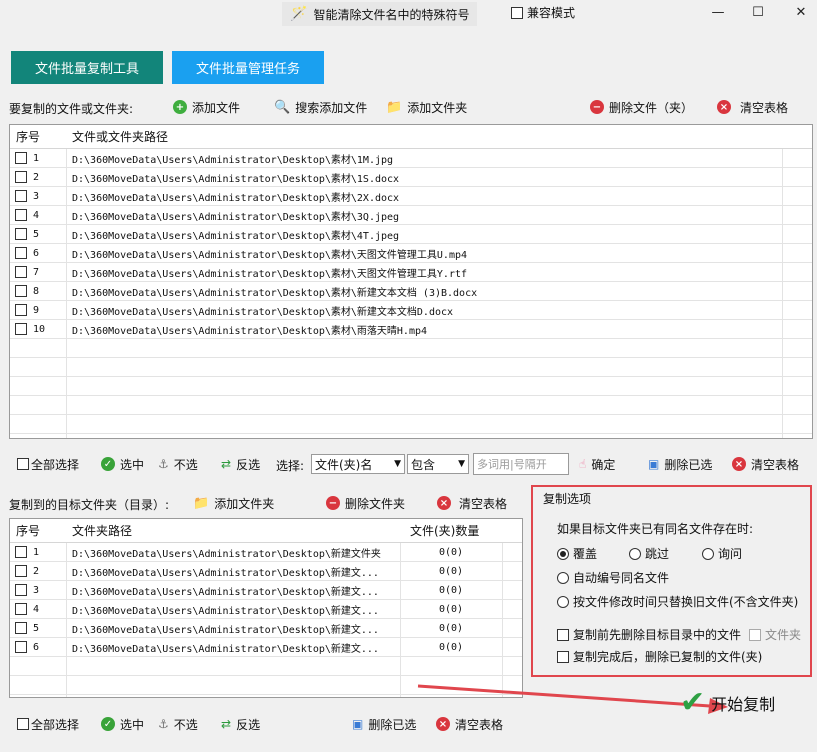 The width and height of the screenshot is (817, 752). Describe the element at coordinates (597, 464) in the screenshot. I see `confirm-button: ☝ 确定` at that location.